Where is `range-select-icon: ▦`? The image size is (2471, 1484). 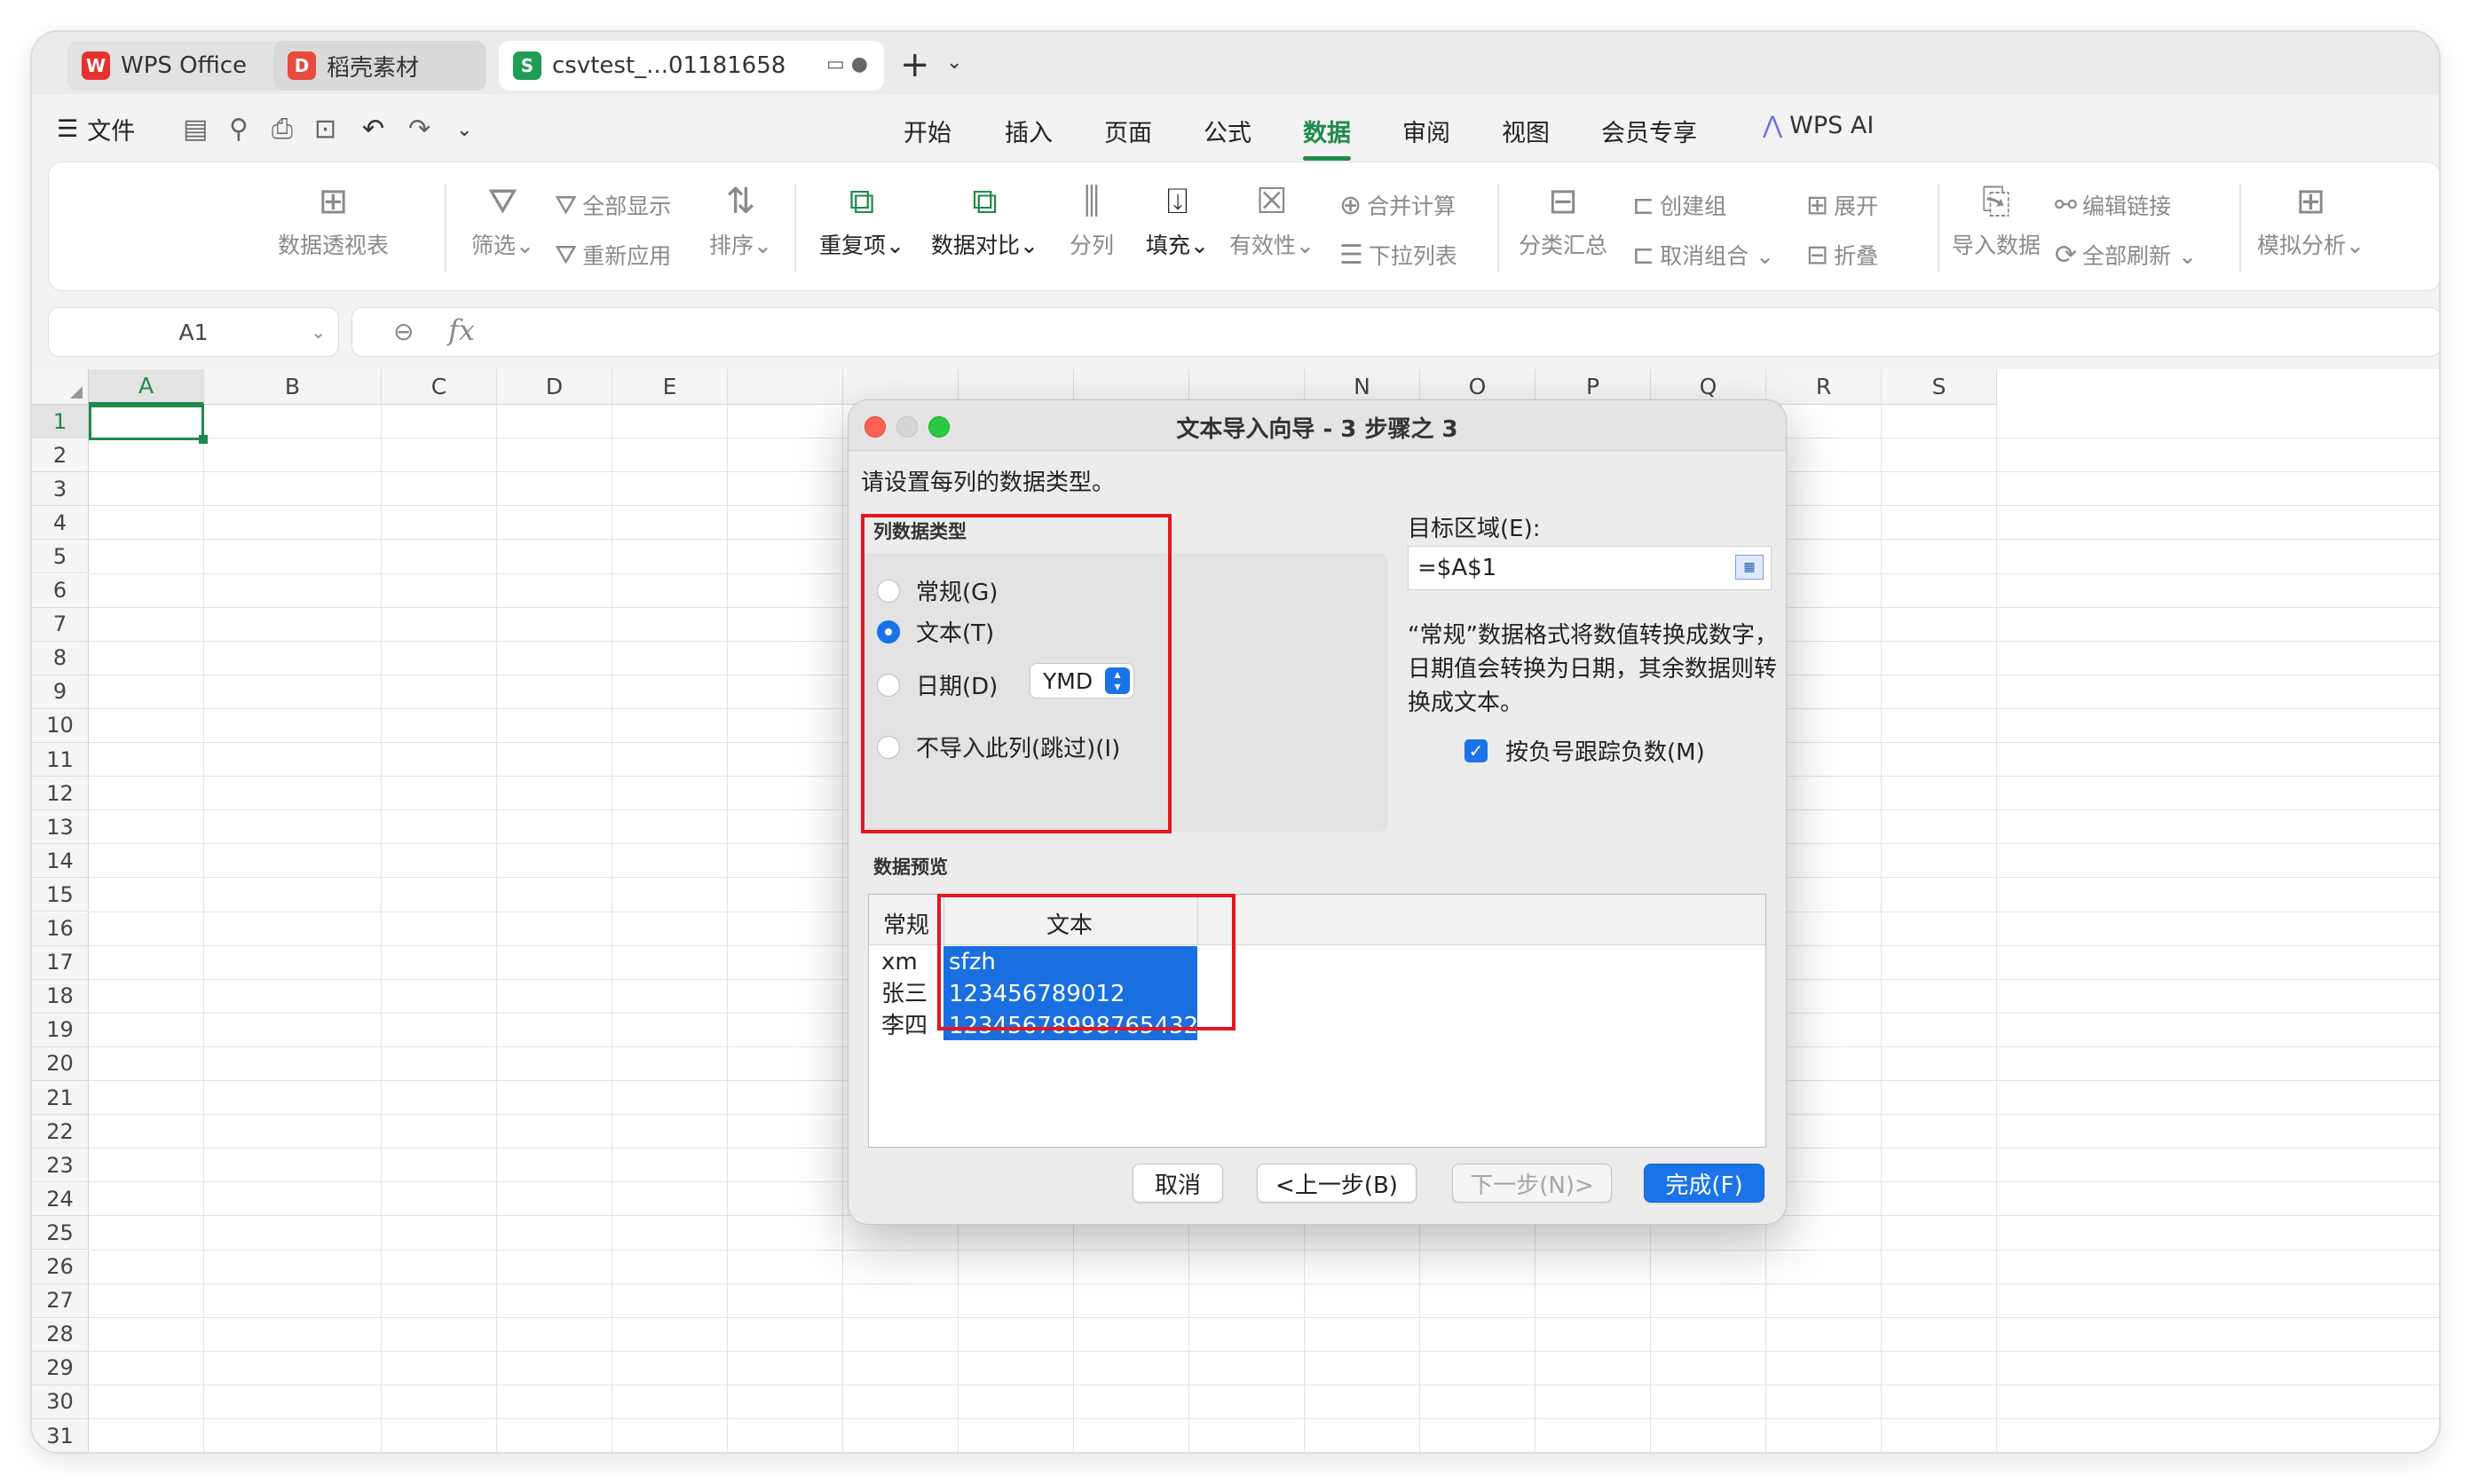
range-select-icon: ▦ is located at coordinates (1749, 568).